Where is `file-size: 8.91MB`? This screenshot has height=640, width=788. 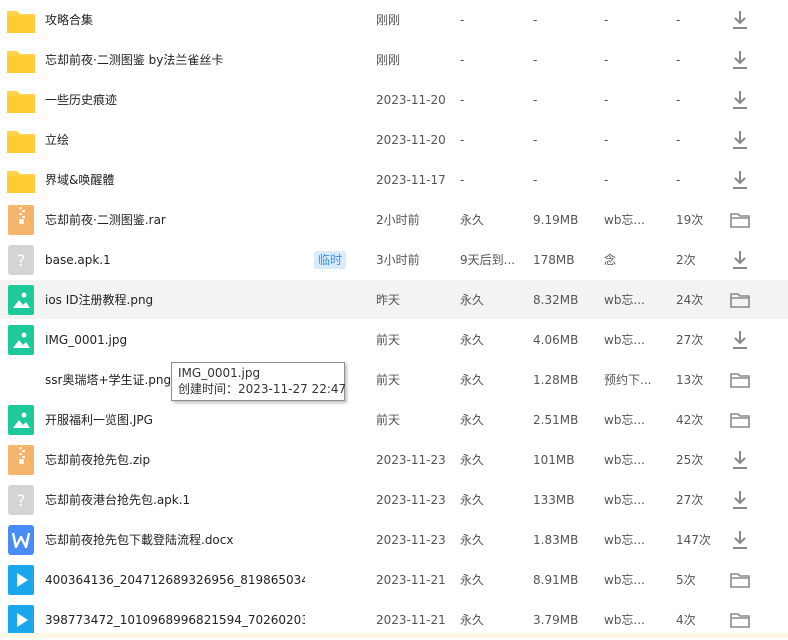 file-size: 8.91MB is located at coordinates (556, 580).